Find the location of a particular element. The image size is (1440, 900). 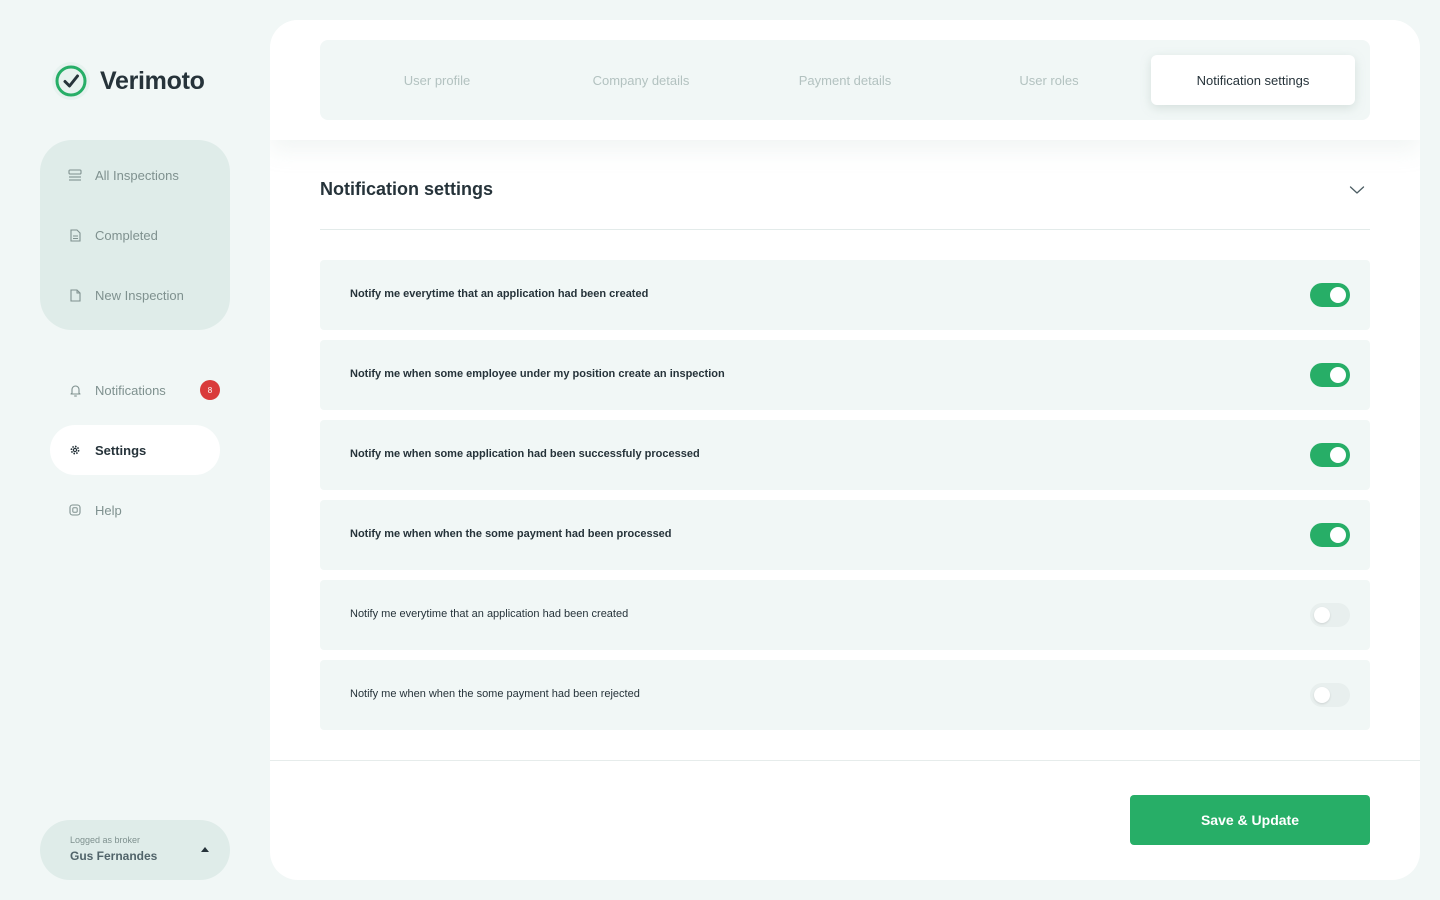

gear-icon is located at coordinates (75, 450).